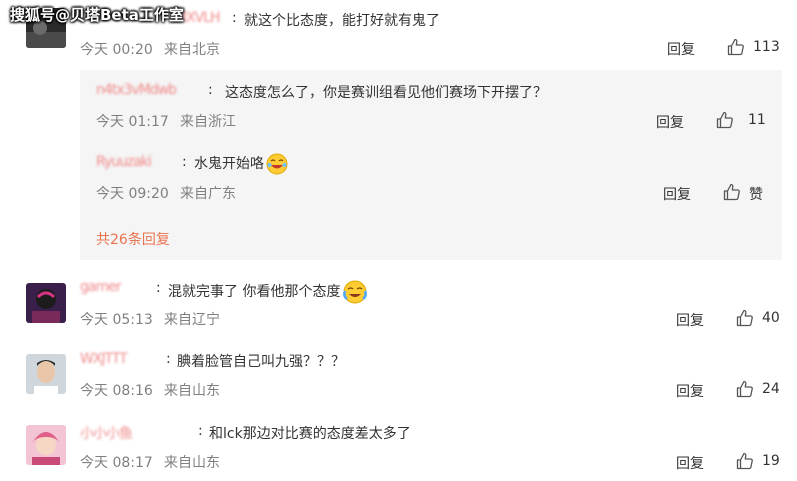 The image size is (797, 481). What do you see at coordinates (97, 15) in the screenshot?
I see `watermark: 搜狐号@贝塔Beta工作室` at bounding box center [97, 15].